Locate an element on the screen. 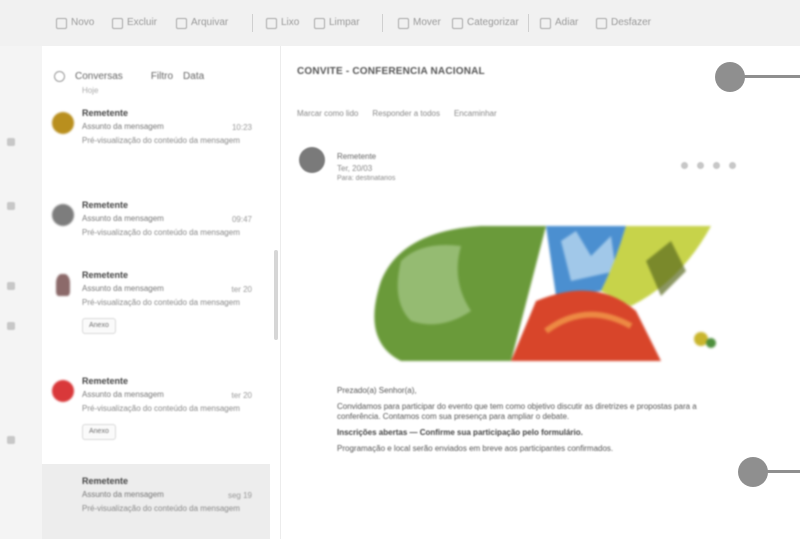  toolbar-archive-button: Arquivar is located at coordinates (202, 23).